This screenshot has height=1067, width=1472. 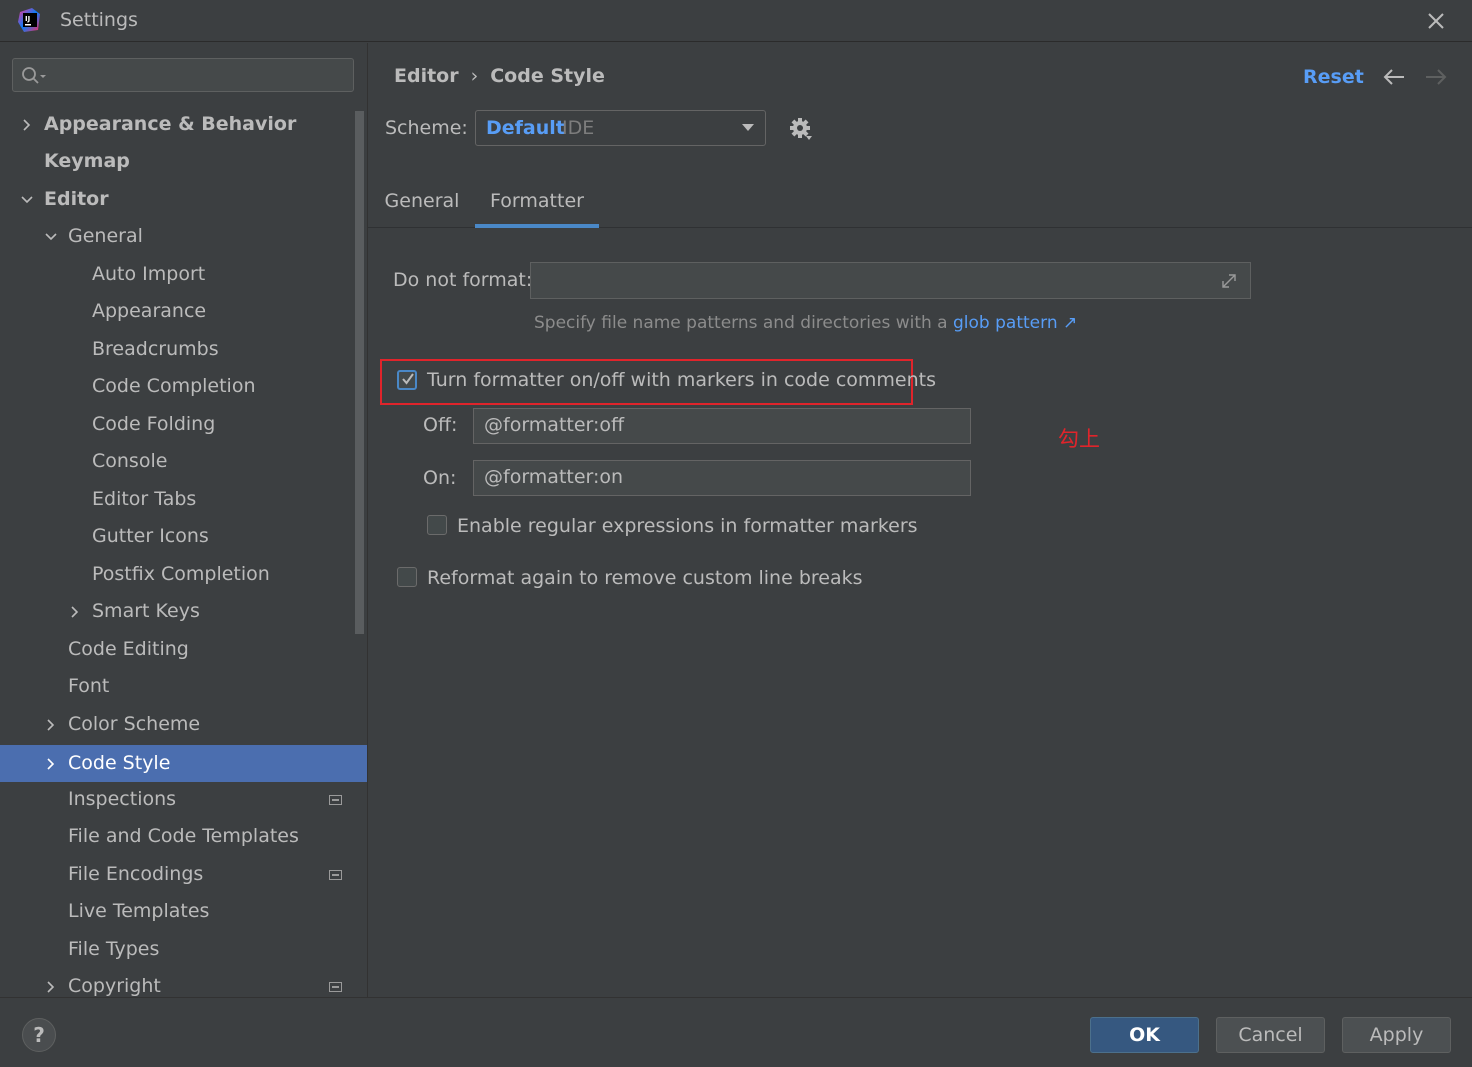 What do you see at coordinates (801, 129) in the screenshot?
I see `gear-icon` at bounding box center [801, 129].